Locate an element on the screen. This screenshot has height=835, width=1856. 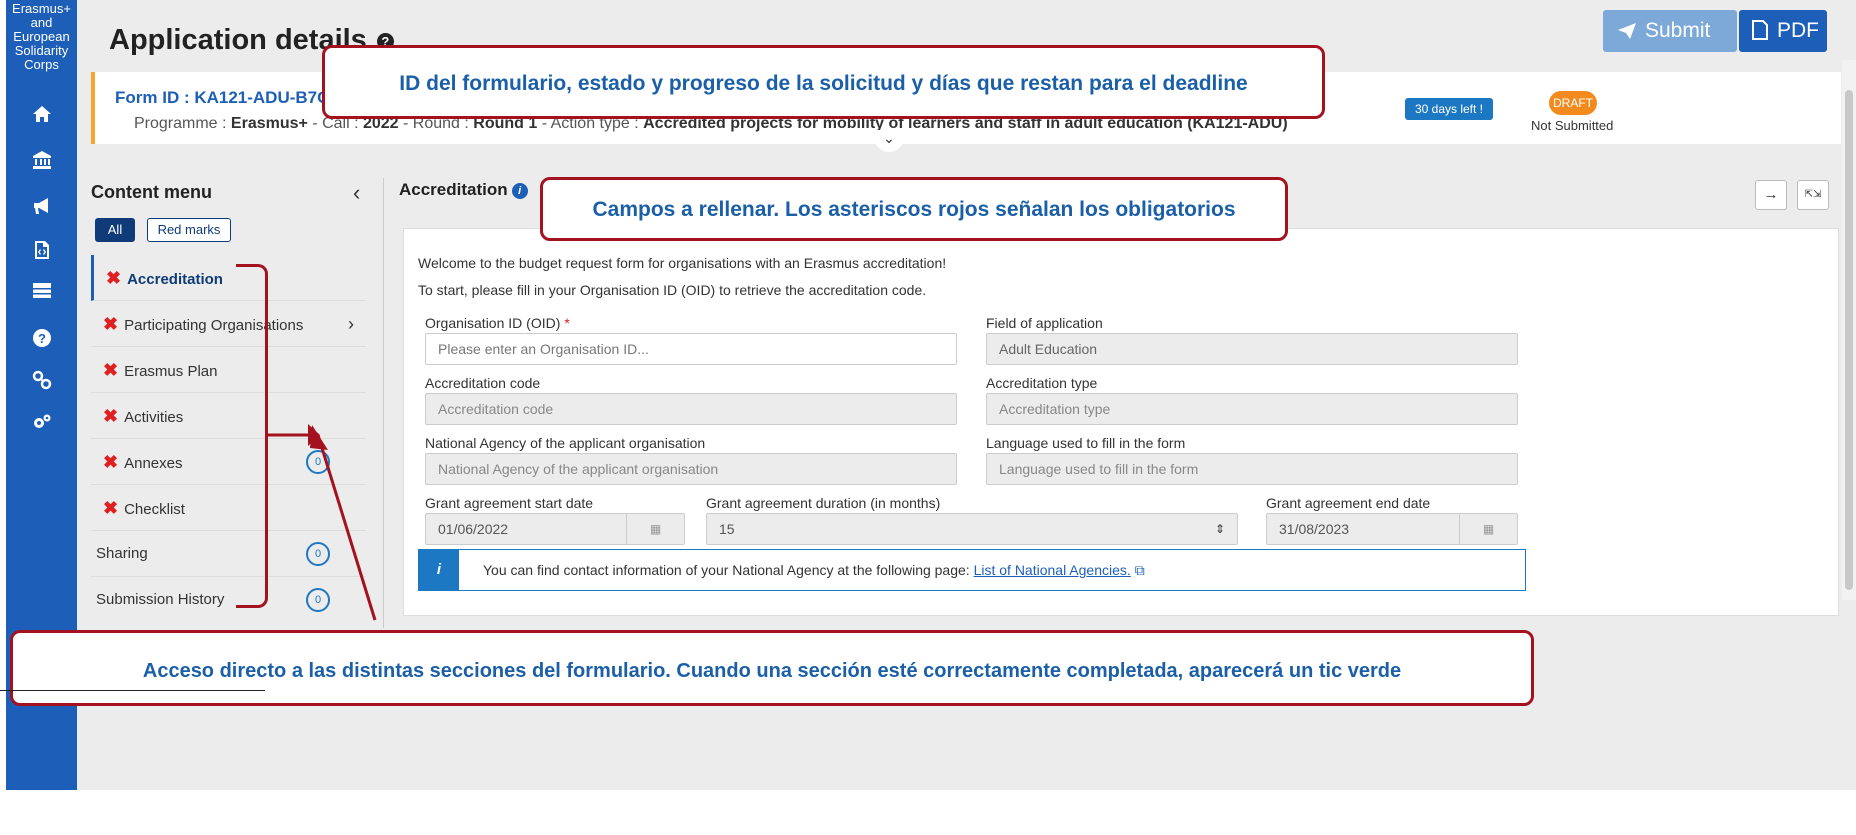
help-icon: ? is located at coordinates (41, 340).